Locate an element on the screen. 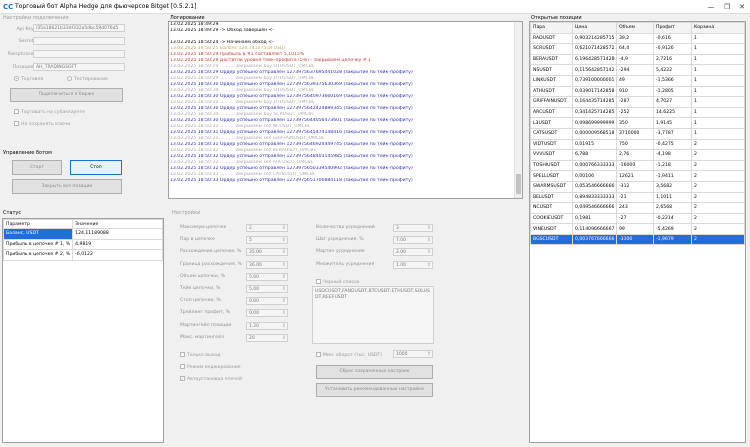 The height and width of the screenshot is (447, 750). min-volume-check: Мин. оборот (тыс. USDT) is located at coordinates (349, 355).